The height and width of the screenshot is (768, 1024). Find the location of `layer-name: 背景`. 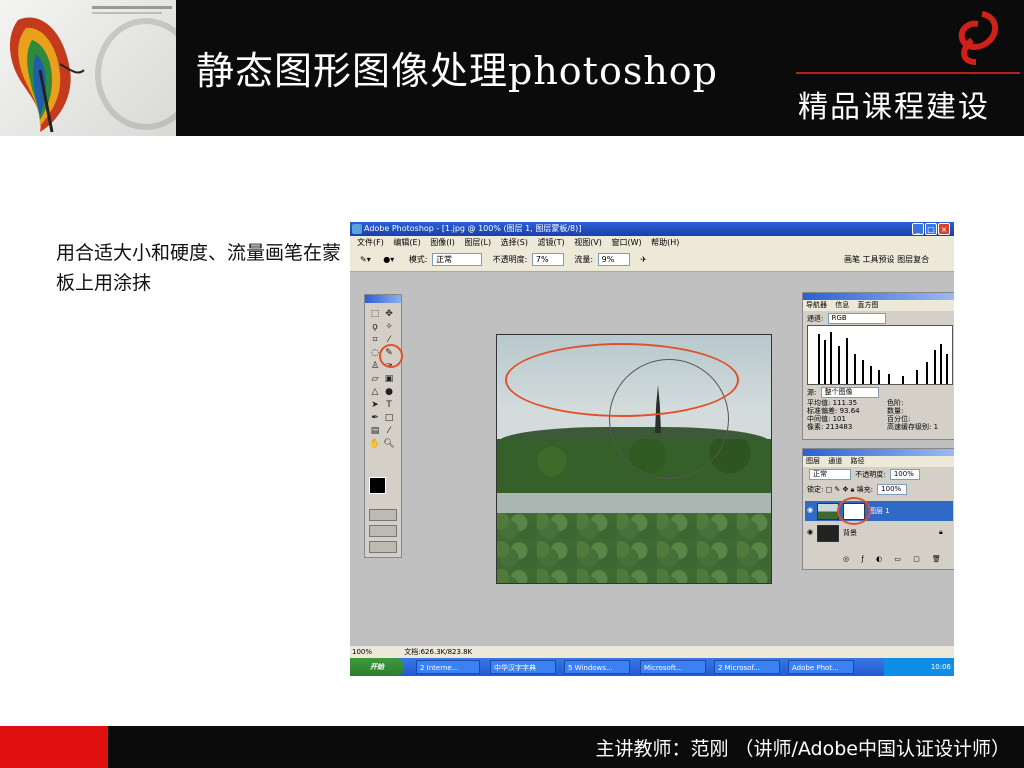

layer-name: 背景 is located at coordinates (850, 533).